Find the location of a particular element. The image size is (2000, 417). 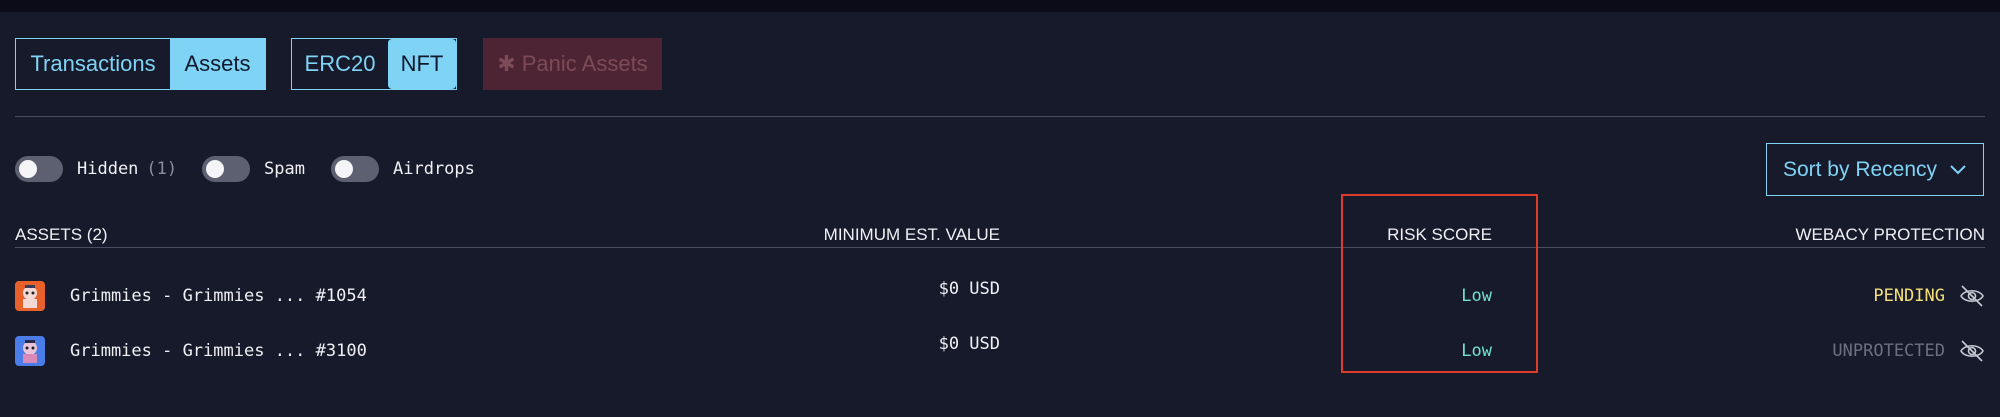

airdrops-toggle: Airdrops is located at coordinates (403, 169).